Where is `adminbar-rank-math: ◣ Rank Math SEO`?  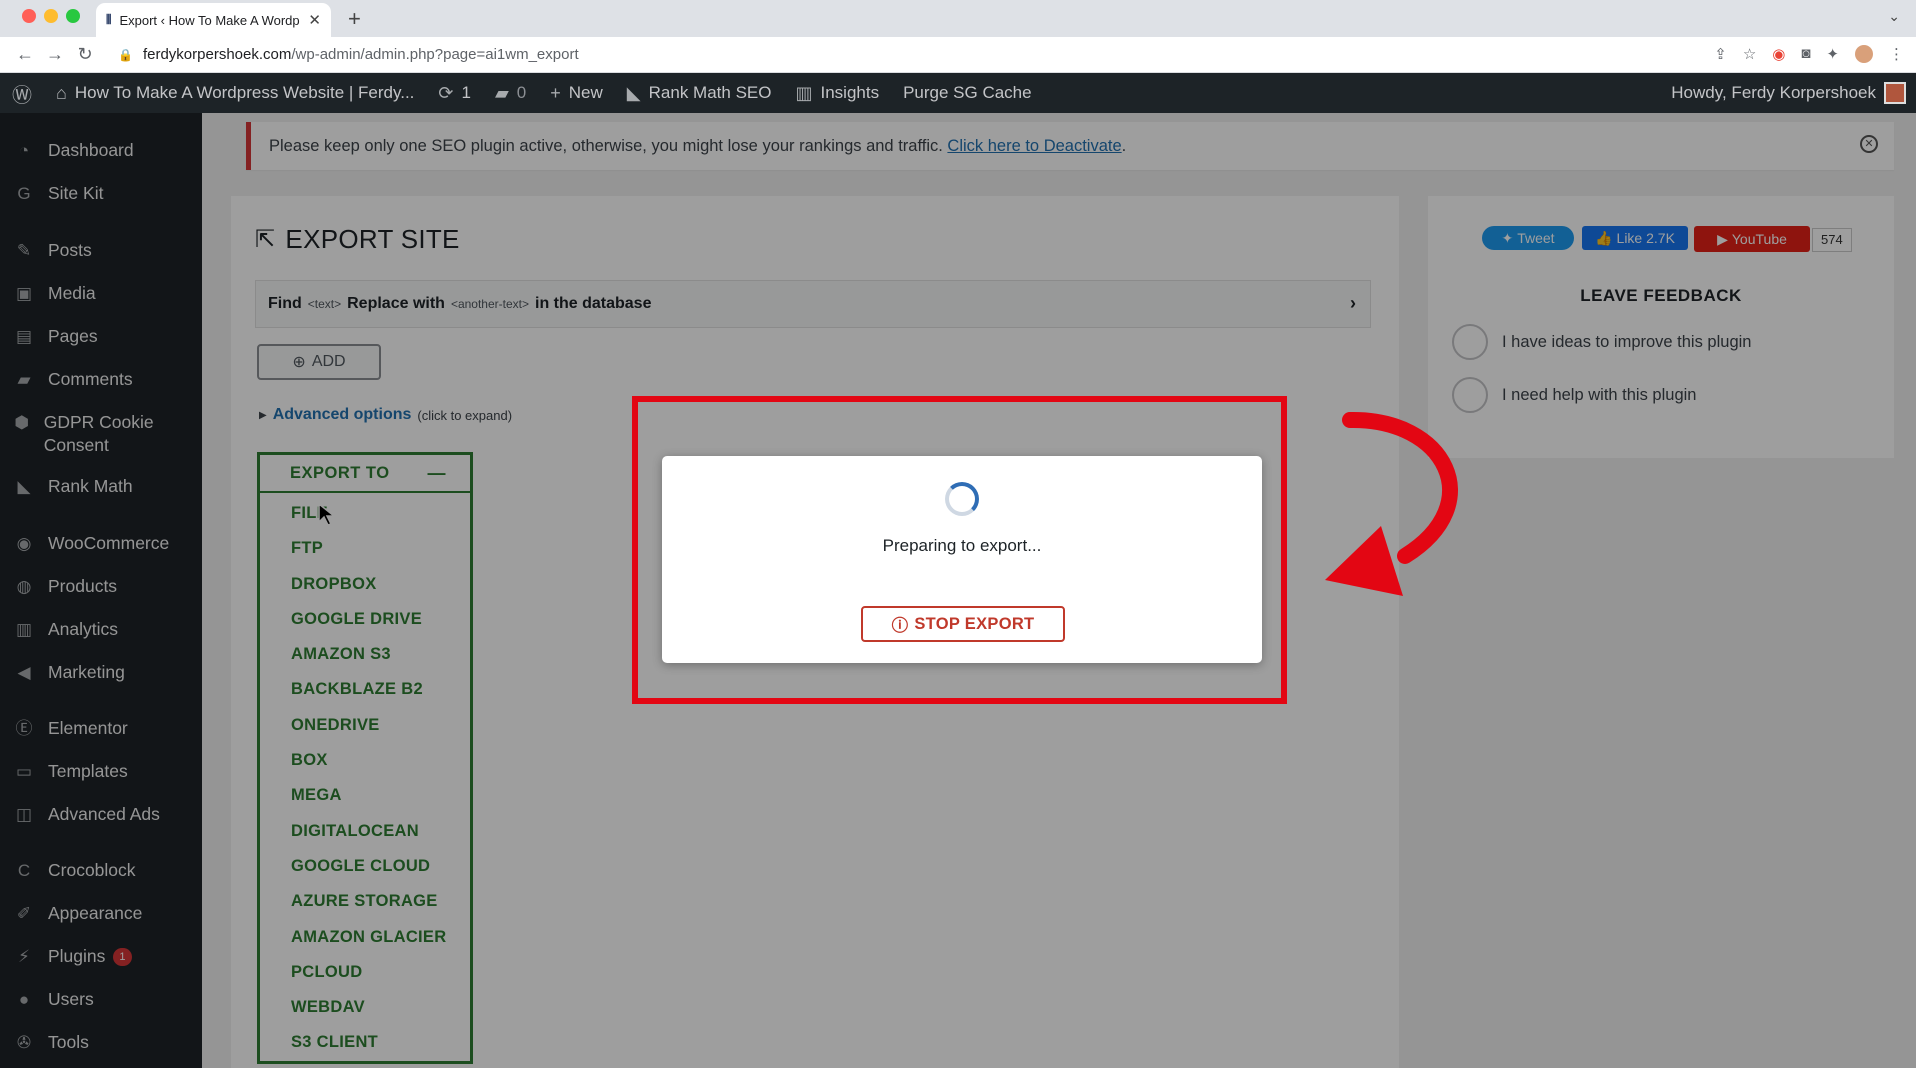 adminbar-rank-math: ◣ Rank Math SEO is located at coordinates (699, 93).